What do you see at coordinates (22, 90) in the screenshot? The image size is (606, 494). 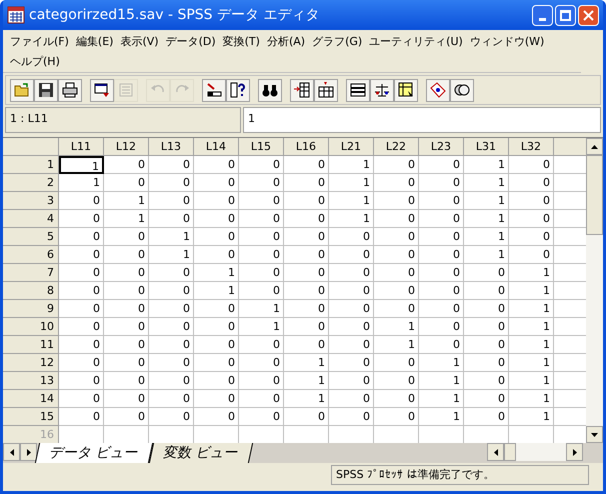 I see `folder-icon` at bounding box center [22, 90].